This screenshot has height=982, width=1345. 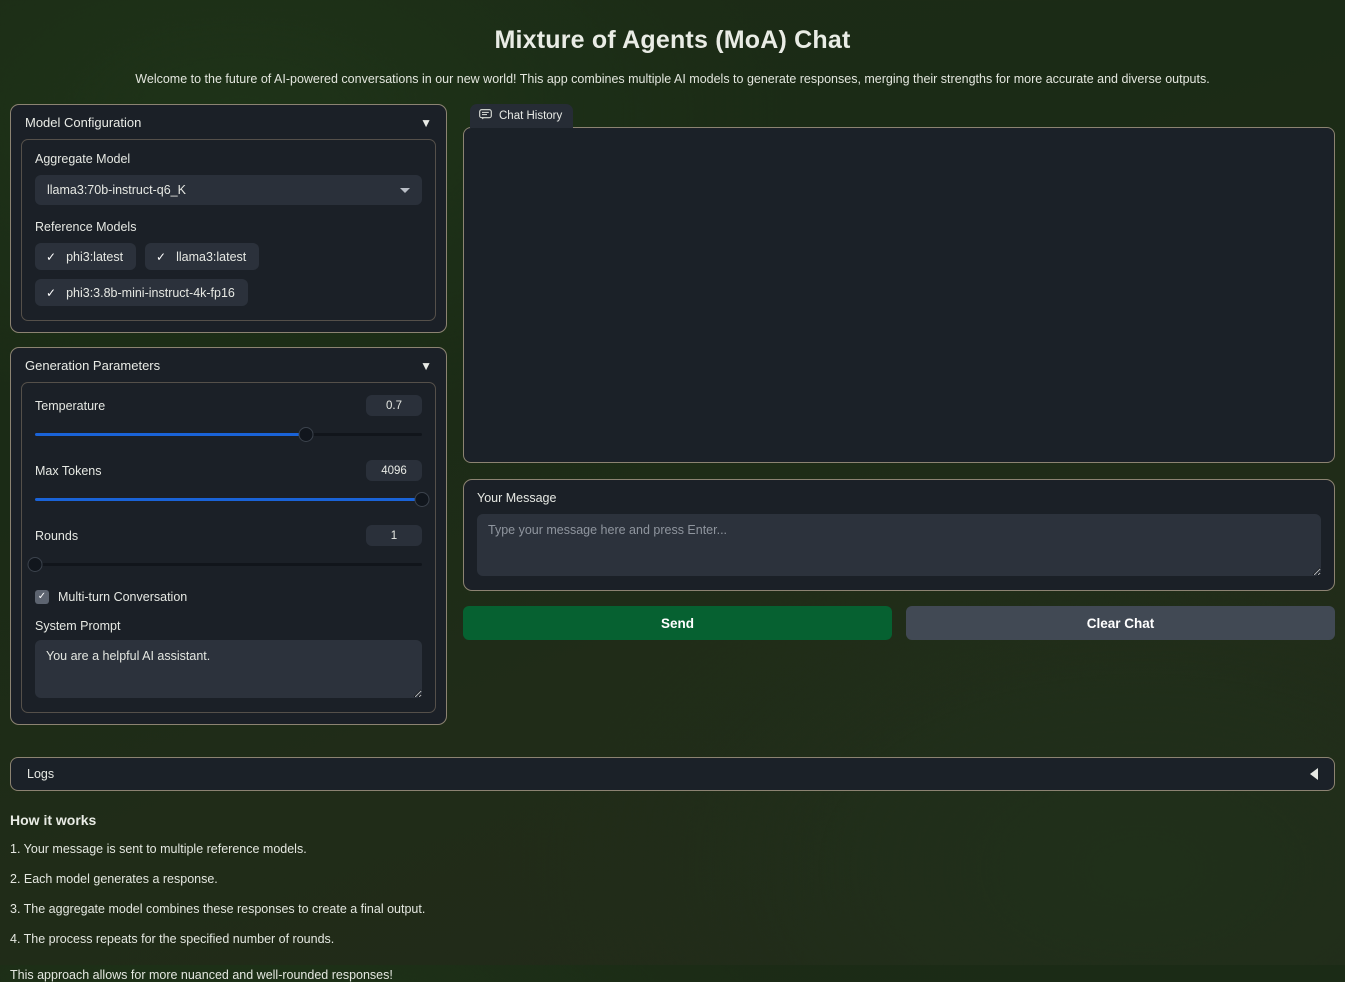 I want to click on generation-parameters-header: Generation Parameters ▼, so click(x=228, y=365).